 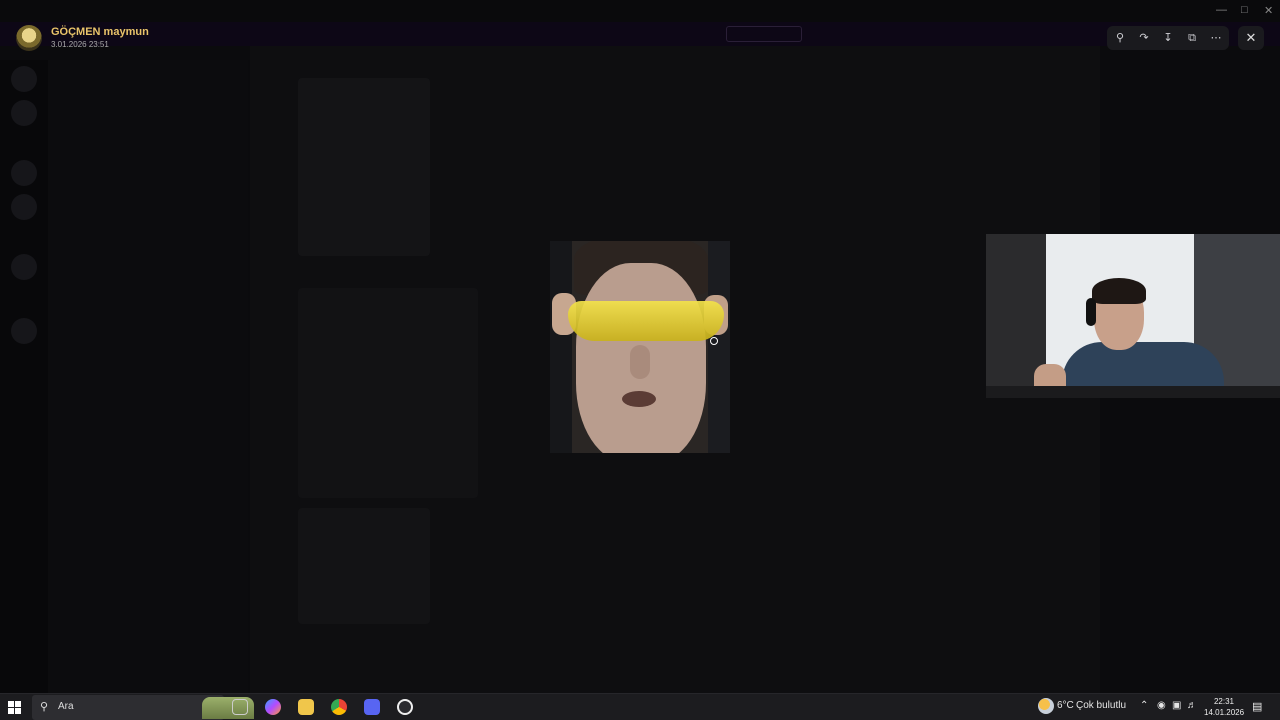 What do you see at coordinates (80, 44) in the screenshot?
I see `post-timestamp: 3.01.2026 23:51` at bounding box center [80, 44].